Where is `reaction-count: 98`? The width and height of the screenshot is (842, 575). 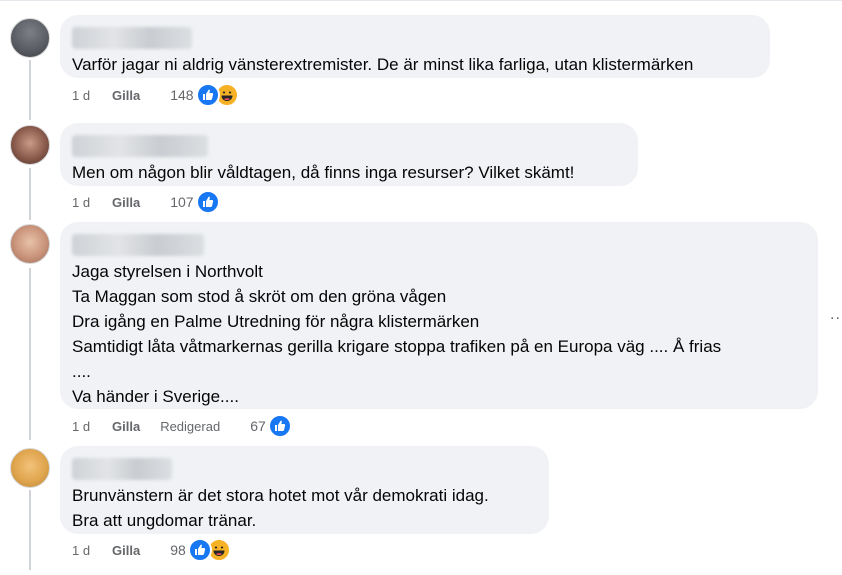 reaction-count: 98 is located at coordinates (178, 550).